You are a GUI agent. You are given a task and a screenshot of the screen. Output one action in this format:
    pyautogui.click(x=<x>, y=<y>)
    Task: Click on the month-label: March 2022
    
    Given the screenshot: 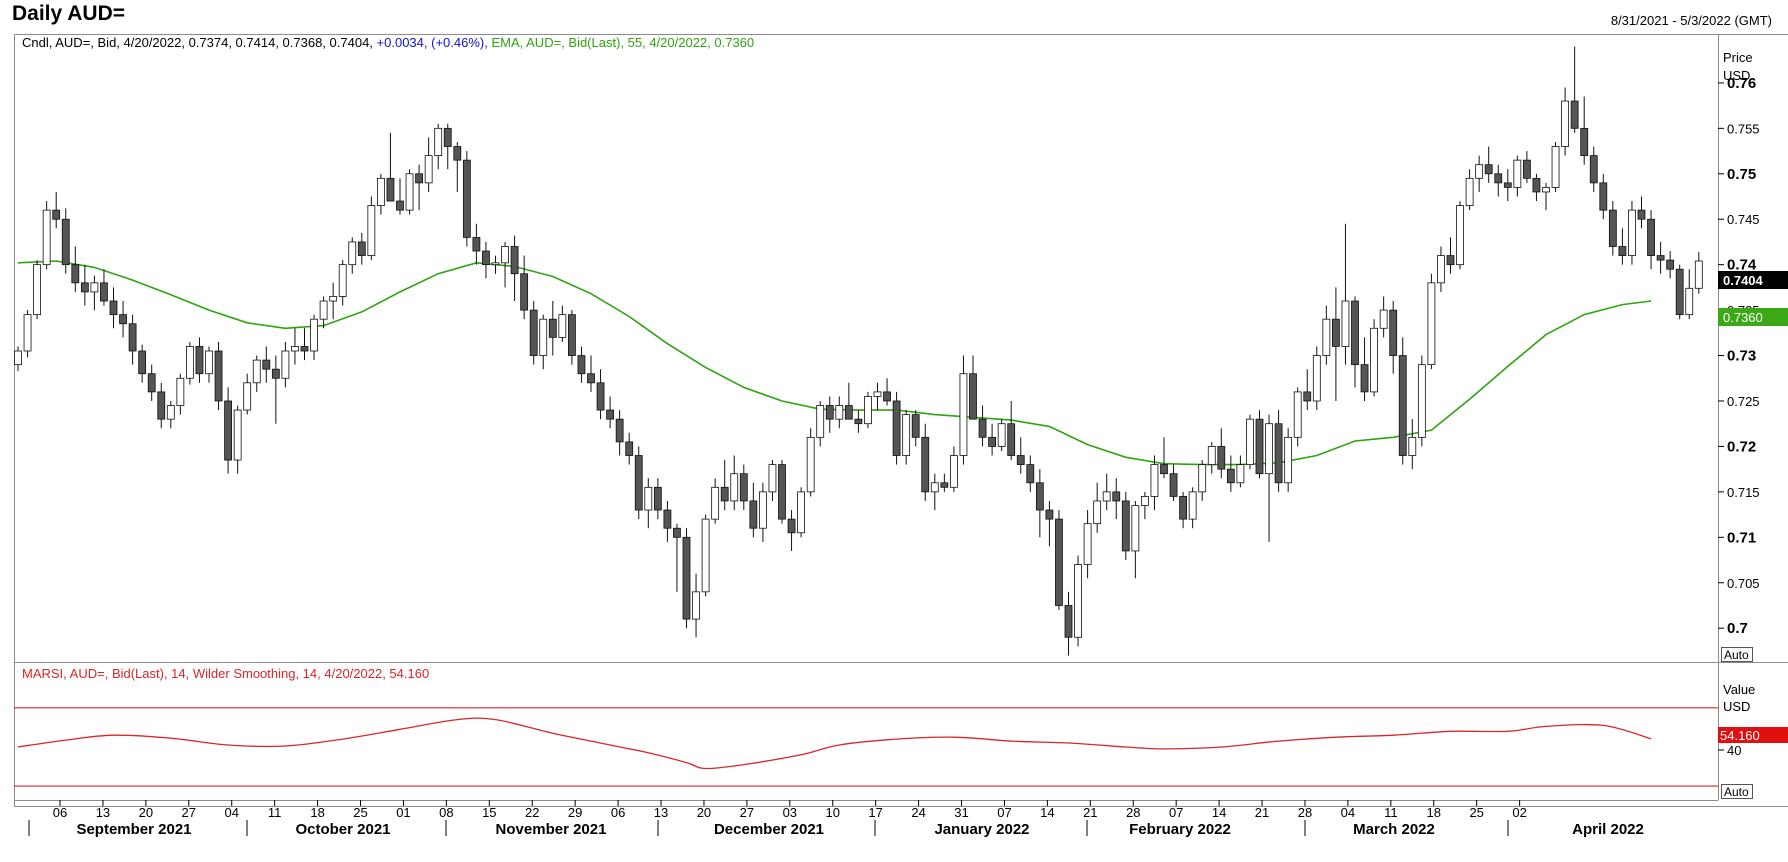 What is the action you would take?
    pyautogui.click(x=1394, y=829)
    